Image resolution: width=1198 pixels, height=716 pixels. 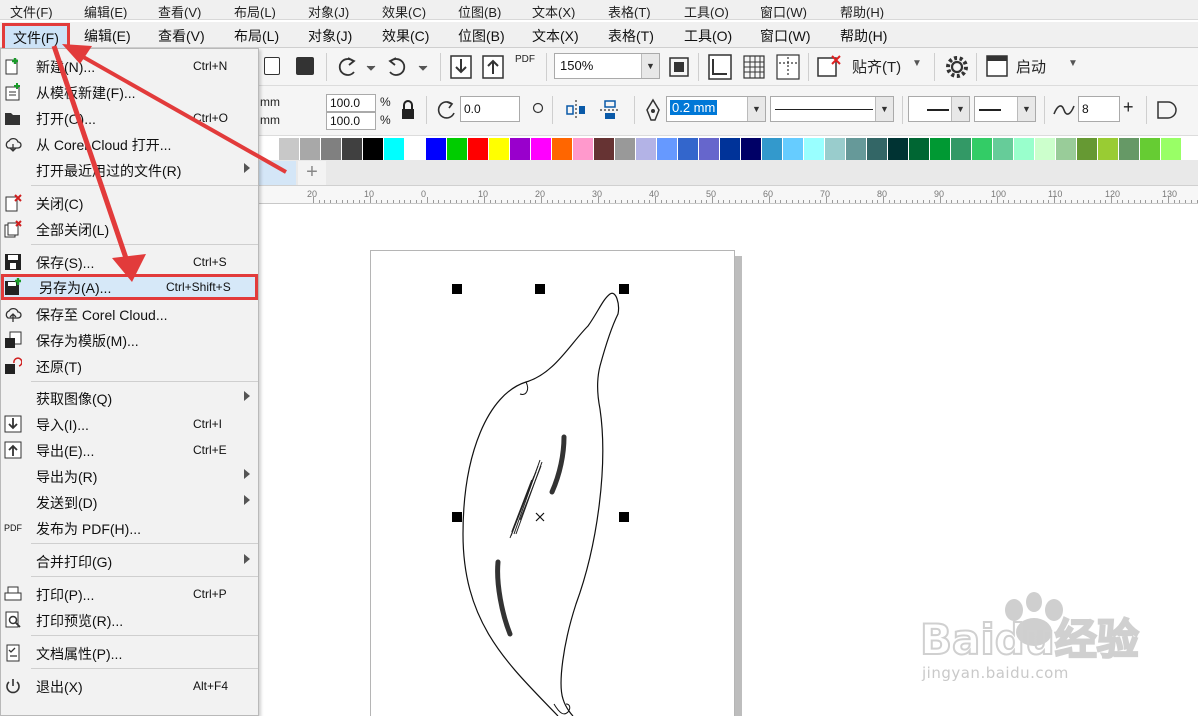 I want to click on zoom-combo: 150% ▼, so click(x=607, y=66).